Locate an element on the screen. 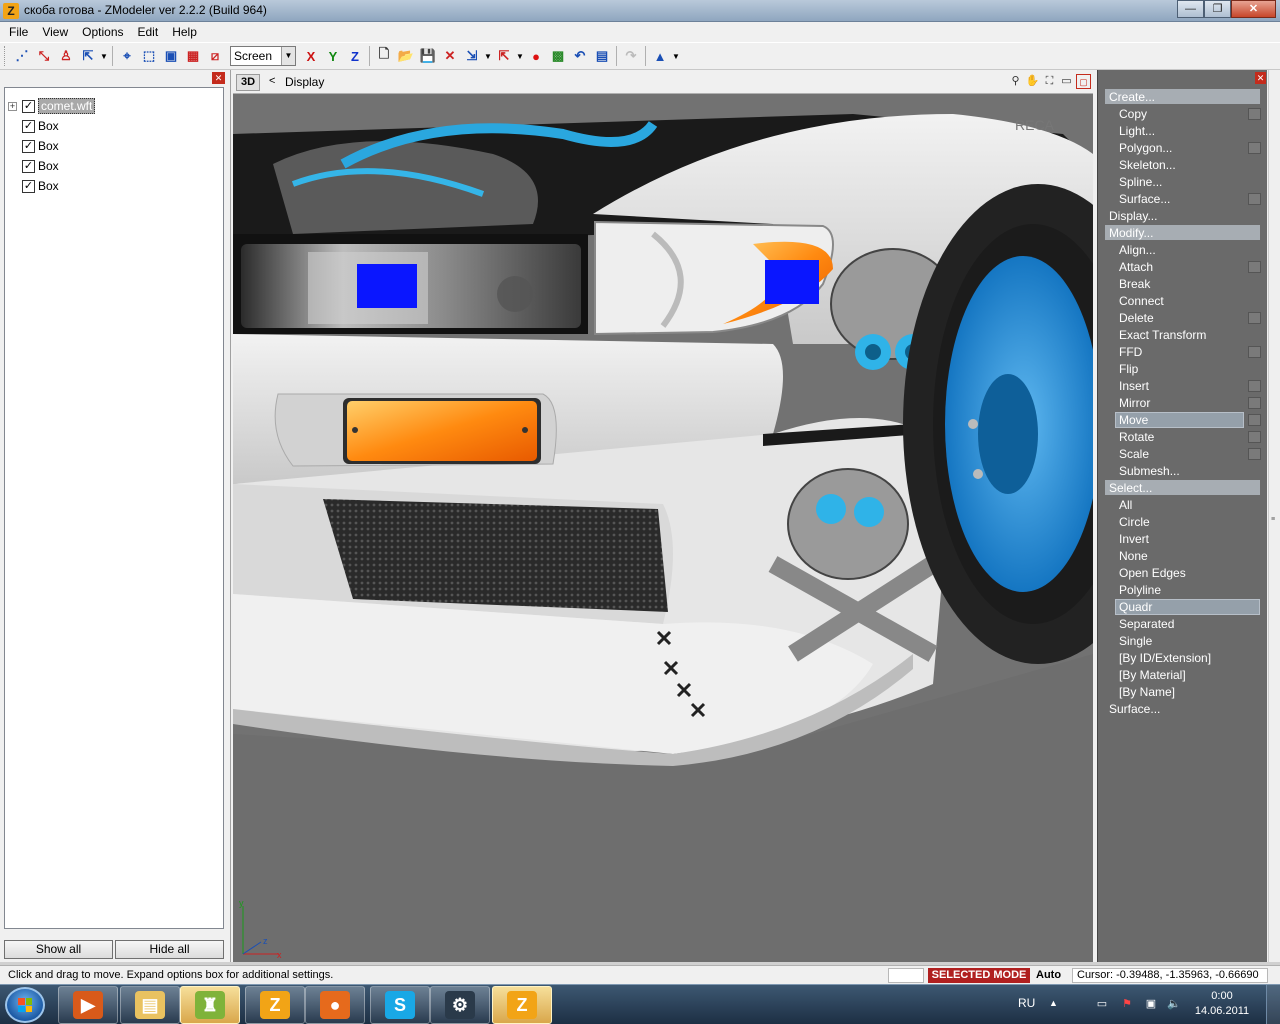 The image size is (1280, 1024). save-icon: 💾 is located at coordinates (428, 56).